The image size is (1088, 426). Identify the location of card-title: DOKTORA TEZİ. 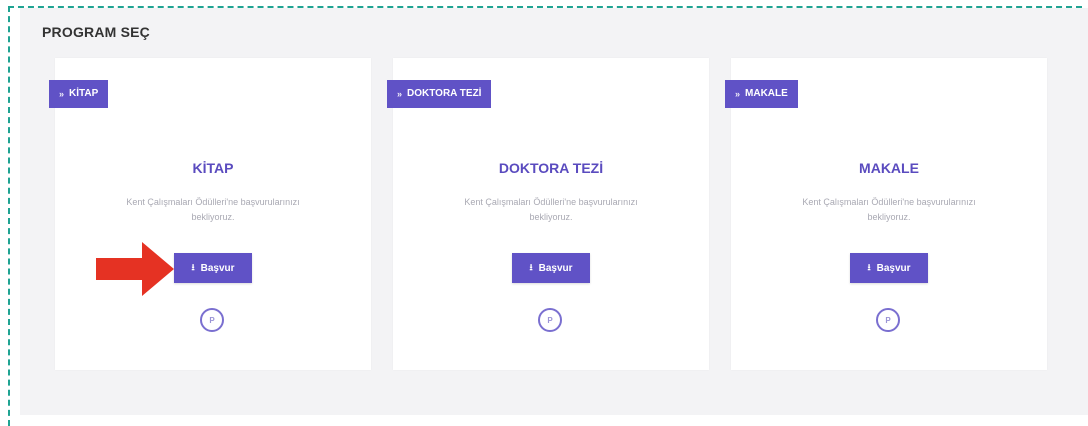
(551, 168).